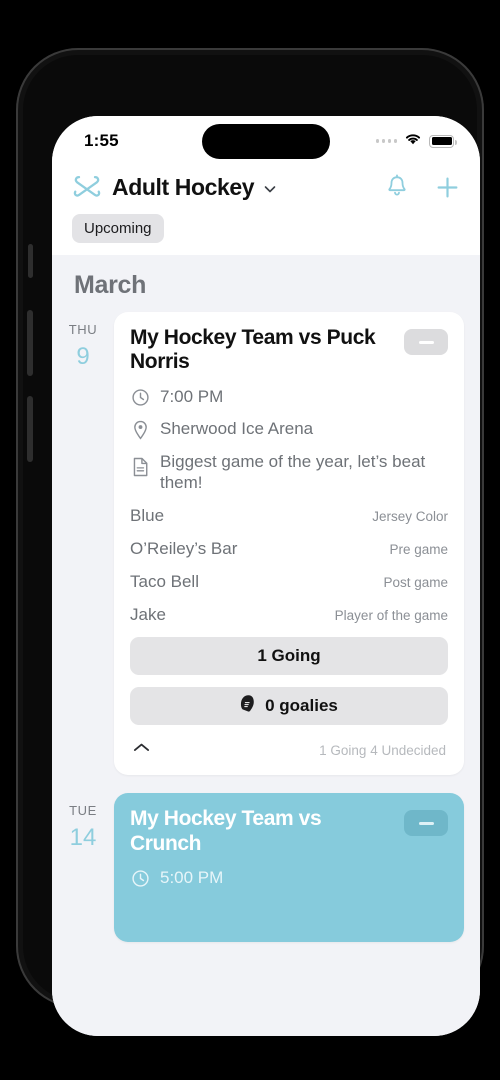 The width and height of the screenshot is (500, 1080). Describe the element at coordinates (397, 187) in the screenshot. I see `bell-icon` at that location.